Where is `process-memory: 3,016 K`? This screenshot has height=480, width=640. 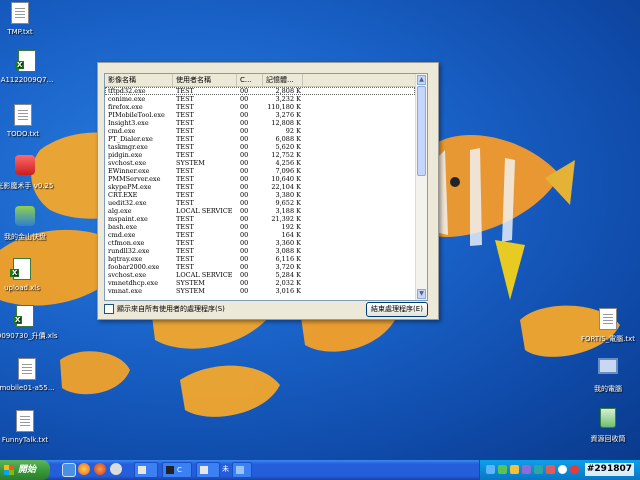
process-memory: 3,016 K is located at coordinates (288, 291).